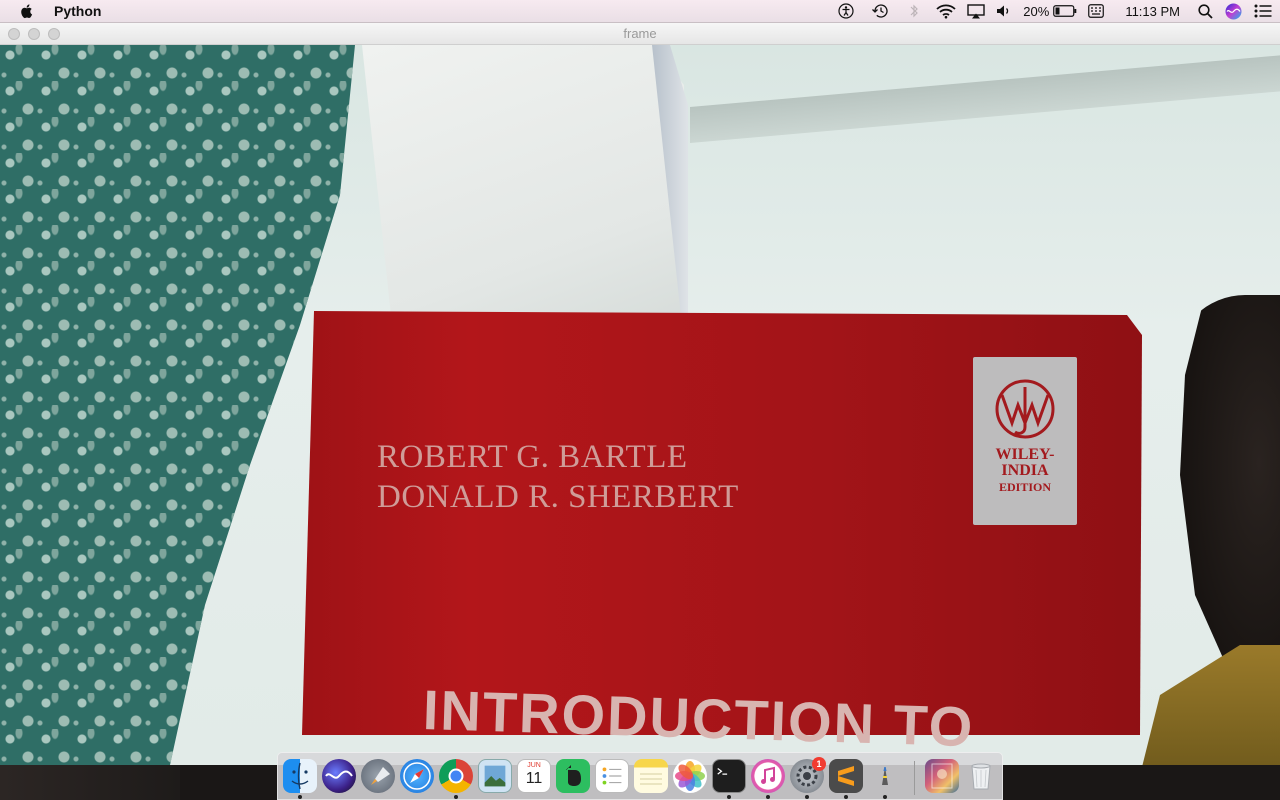  Describe the element at coordinates (28, 11) in the screenshot. I see `apple-icon` at that location.